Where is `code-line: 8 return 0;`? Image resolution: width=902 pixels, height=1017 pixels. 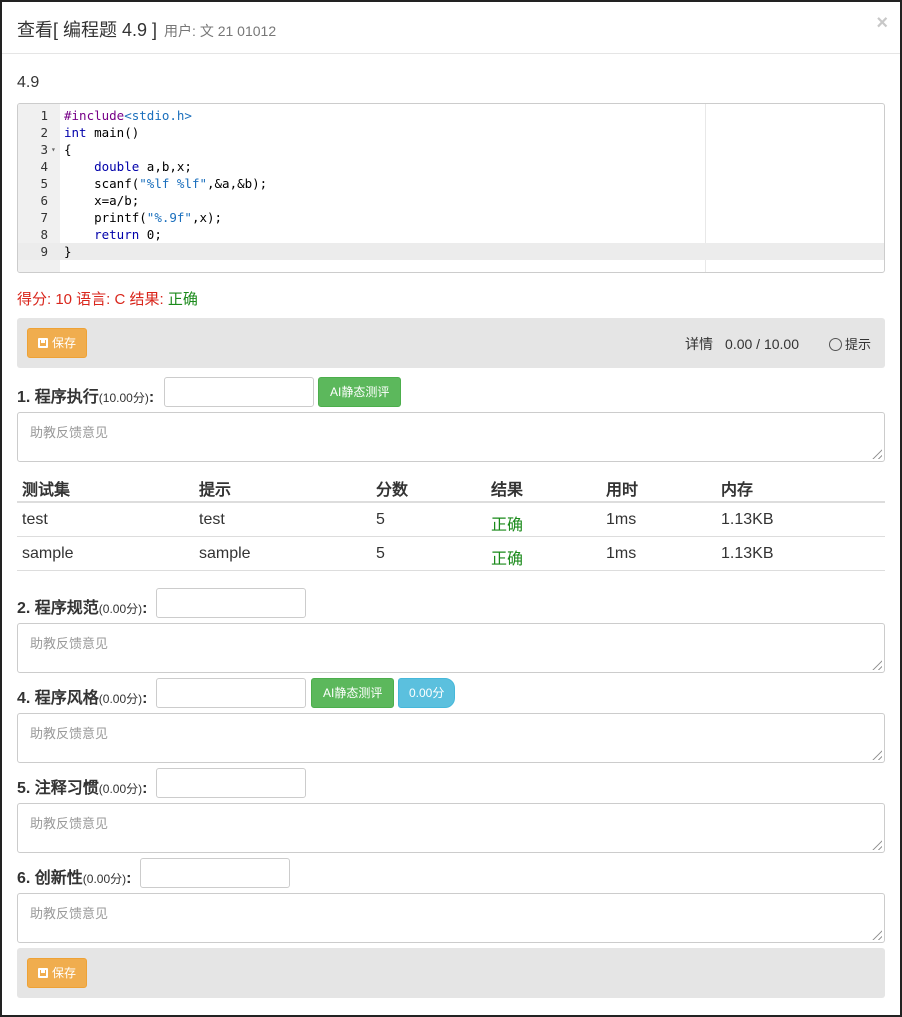
code-line: 8 return 0; is located at coordinates (451, 234).